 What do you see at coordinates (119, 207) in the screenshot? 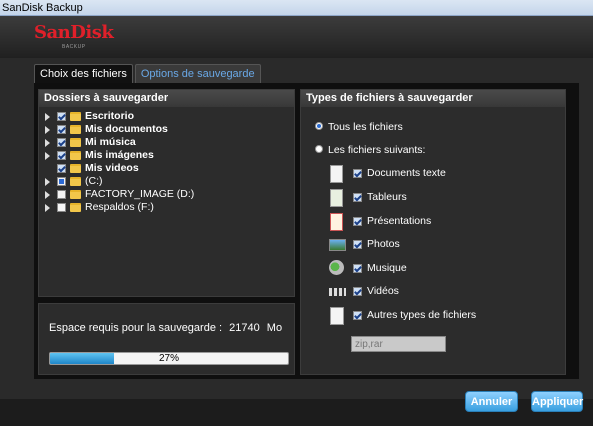
I see `folder-label: Respaldos (F:)` at bounding box center [119, 207].